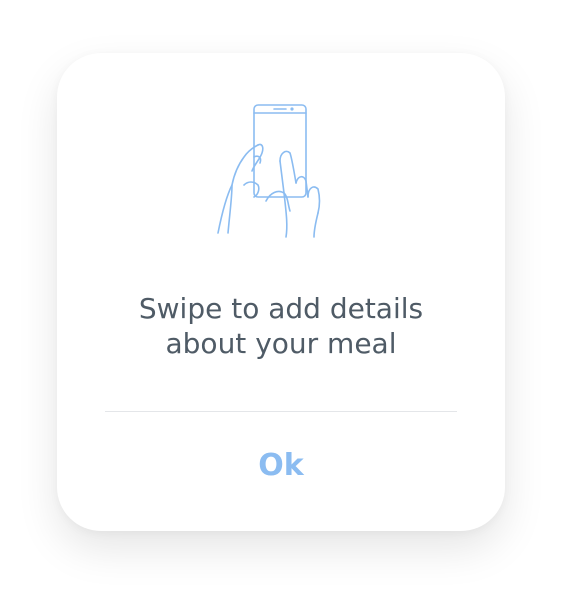 The height and width of the screenshot is (600, 562). I want to click on swipe-hand-phone-icon, so click(269, 171).